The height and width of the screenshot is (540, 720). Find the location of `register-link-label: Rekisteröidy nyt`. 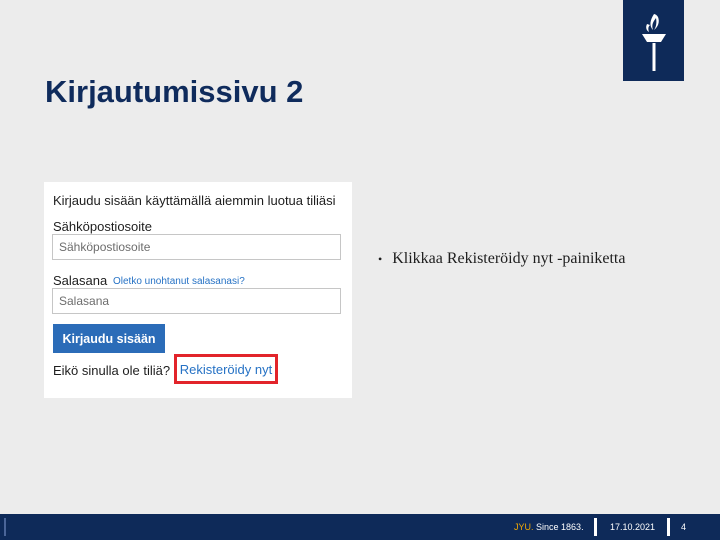

register-link-label: Rekisteröidy nyt is located at coordinates (226, 369).